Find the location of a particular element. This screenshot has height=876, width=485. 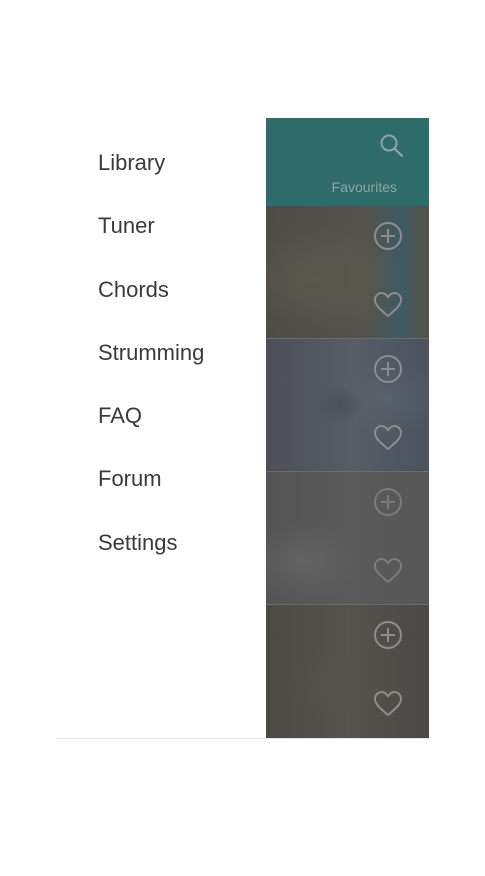

app-header: Favourites is located at coordinates (347, 162).